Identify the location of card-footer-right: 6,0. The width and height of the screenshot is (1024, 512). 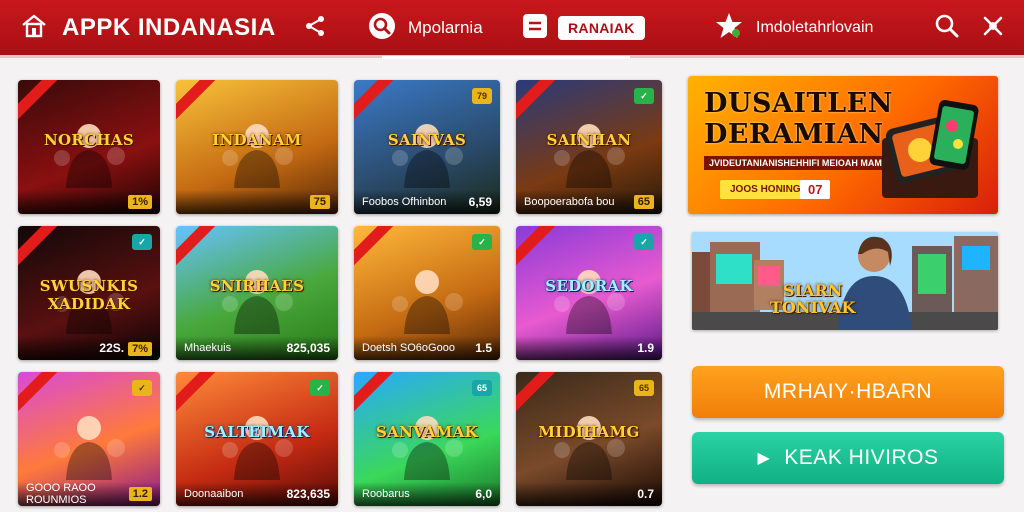
(483, 494).